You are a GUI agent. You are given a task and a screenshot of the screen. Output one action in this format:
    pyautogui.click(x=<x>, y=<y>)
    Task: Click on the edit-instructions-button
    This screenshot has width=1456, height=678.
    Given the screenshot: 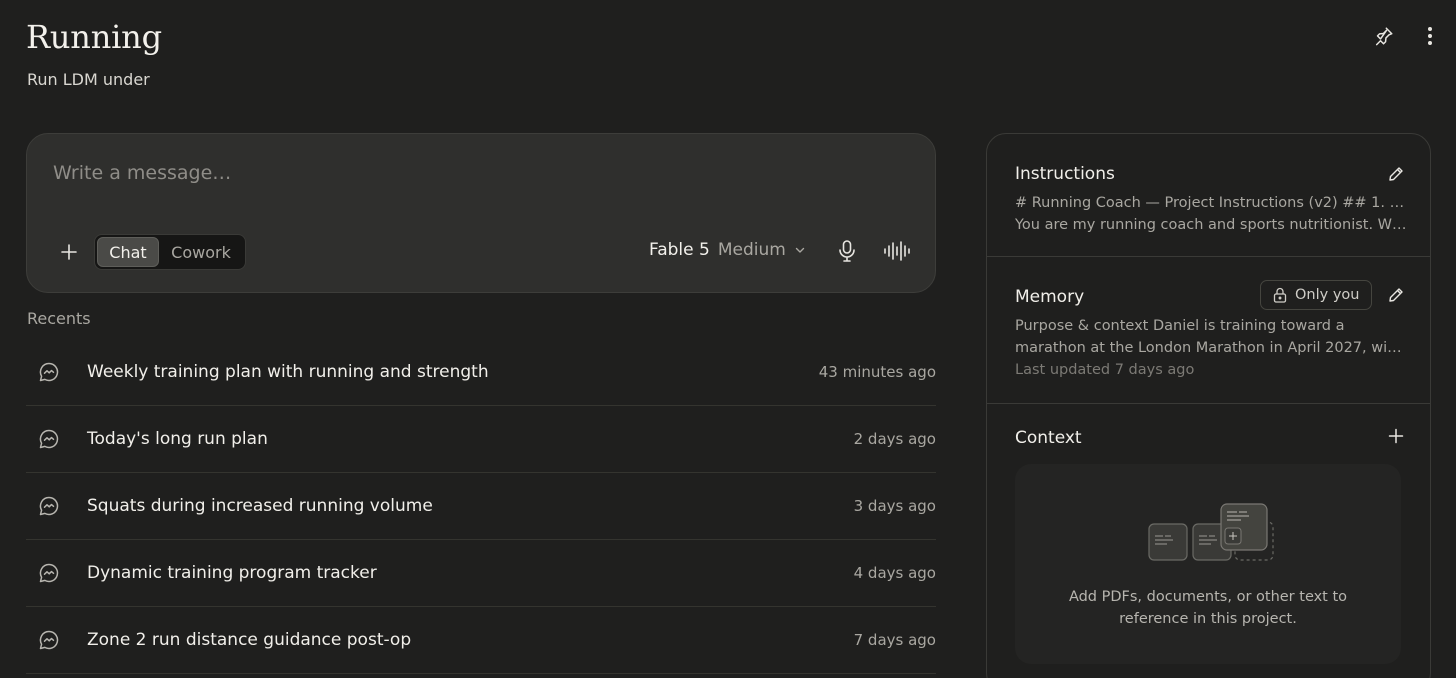 What is the action you would take?
    pyautogui.click(x=1396, y=176)
    